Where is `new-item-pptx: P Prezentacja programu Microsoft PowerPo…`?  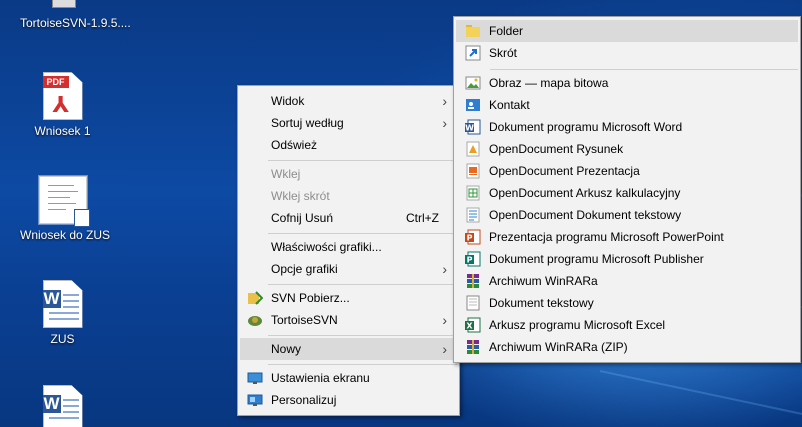
new-item-pptx: P Prezentacja programu Microsoft PowerPo… is located at coordinates (627, 237).